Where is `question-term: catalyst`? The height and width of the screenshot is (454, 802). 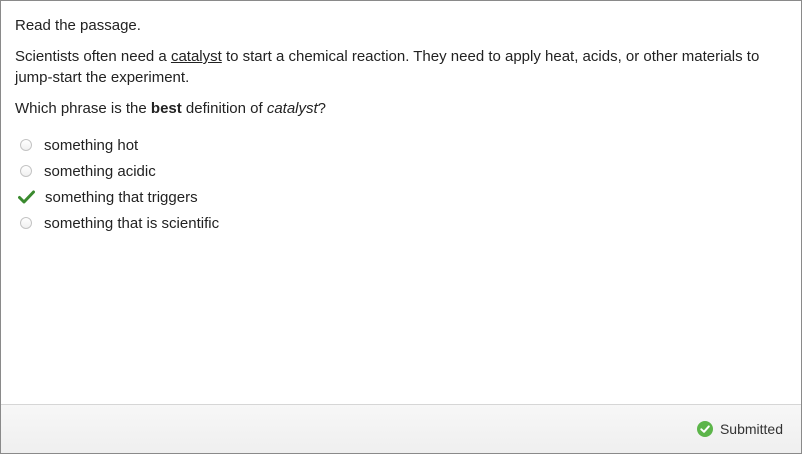 question-term: catalyst is located at coordinates (292, 108).